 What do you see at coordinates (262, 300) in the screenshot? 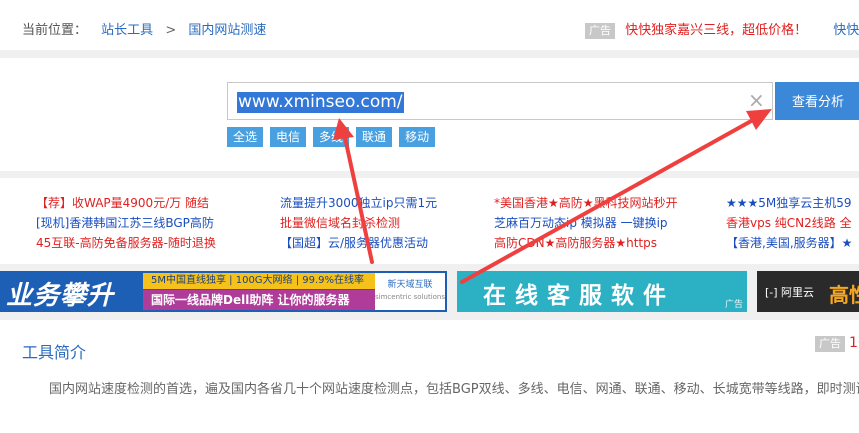
I see `banner-slogan: 国际一线品牌Dell助阵 让你的服务器` at bounding box center [262, 300].